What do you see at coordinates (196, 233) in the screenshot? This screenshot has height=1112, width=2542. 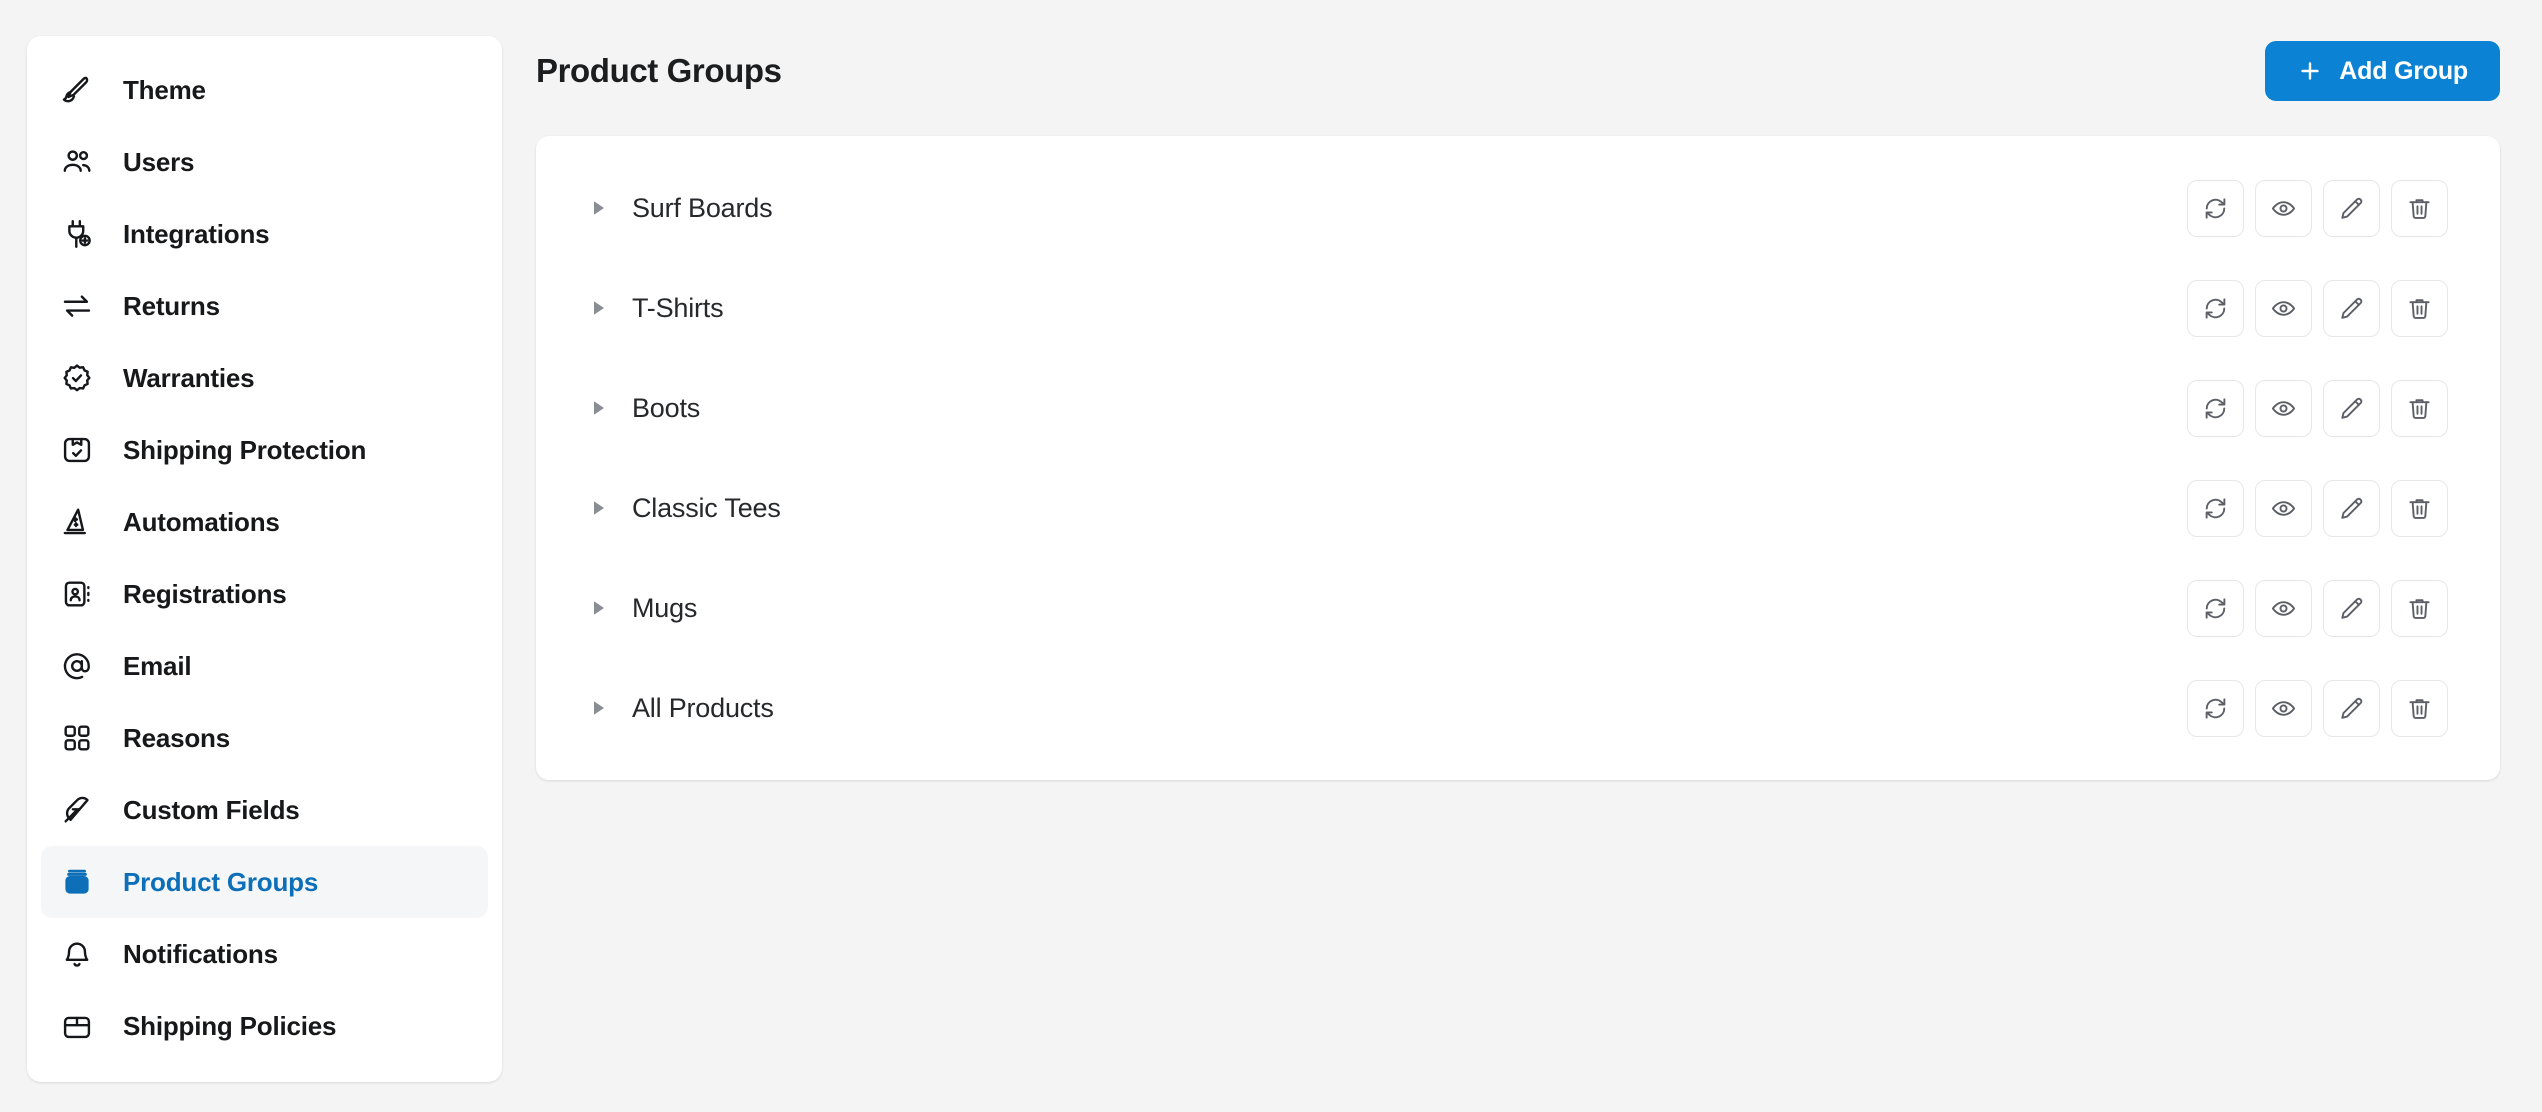 I see `sidebar-item-label: Integrations` at bounding box center [196, 233].